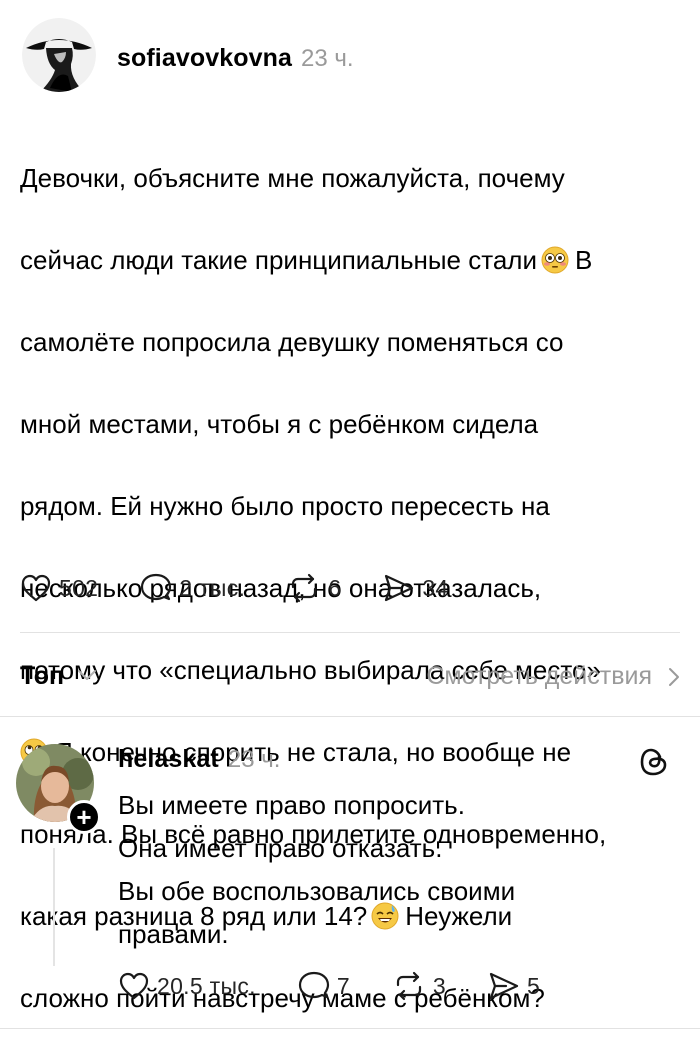  What do you see at coordinates (54, 907) in the screenshot?
I see `thread-line` at bounding box center [54, 907].